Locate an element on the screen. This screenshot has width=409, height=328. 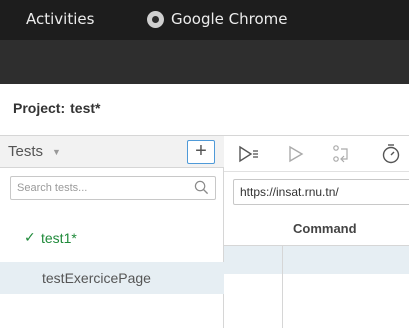
search-box is located at coordinates (113, 188).